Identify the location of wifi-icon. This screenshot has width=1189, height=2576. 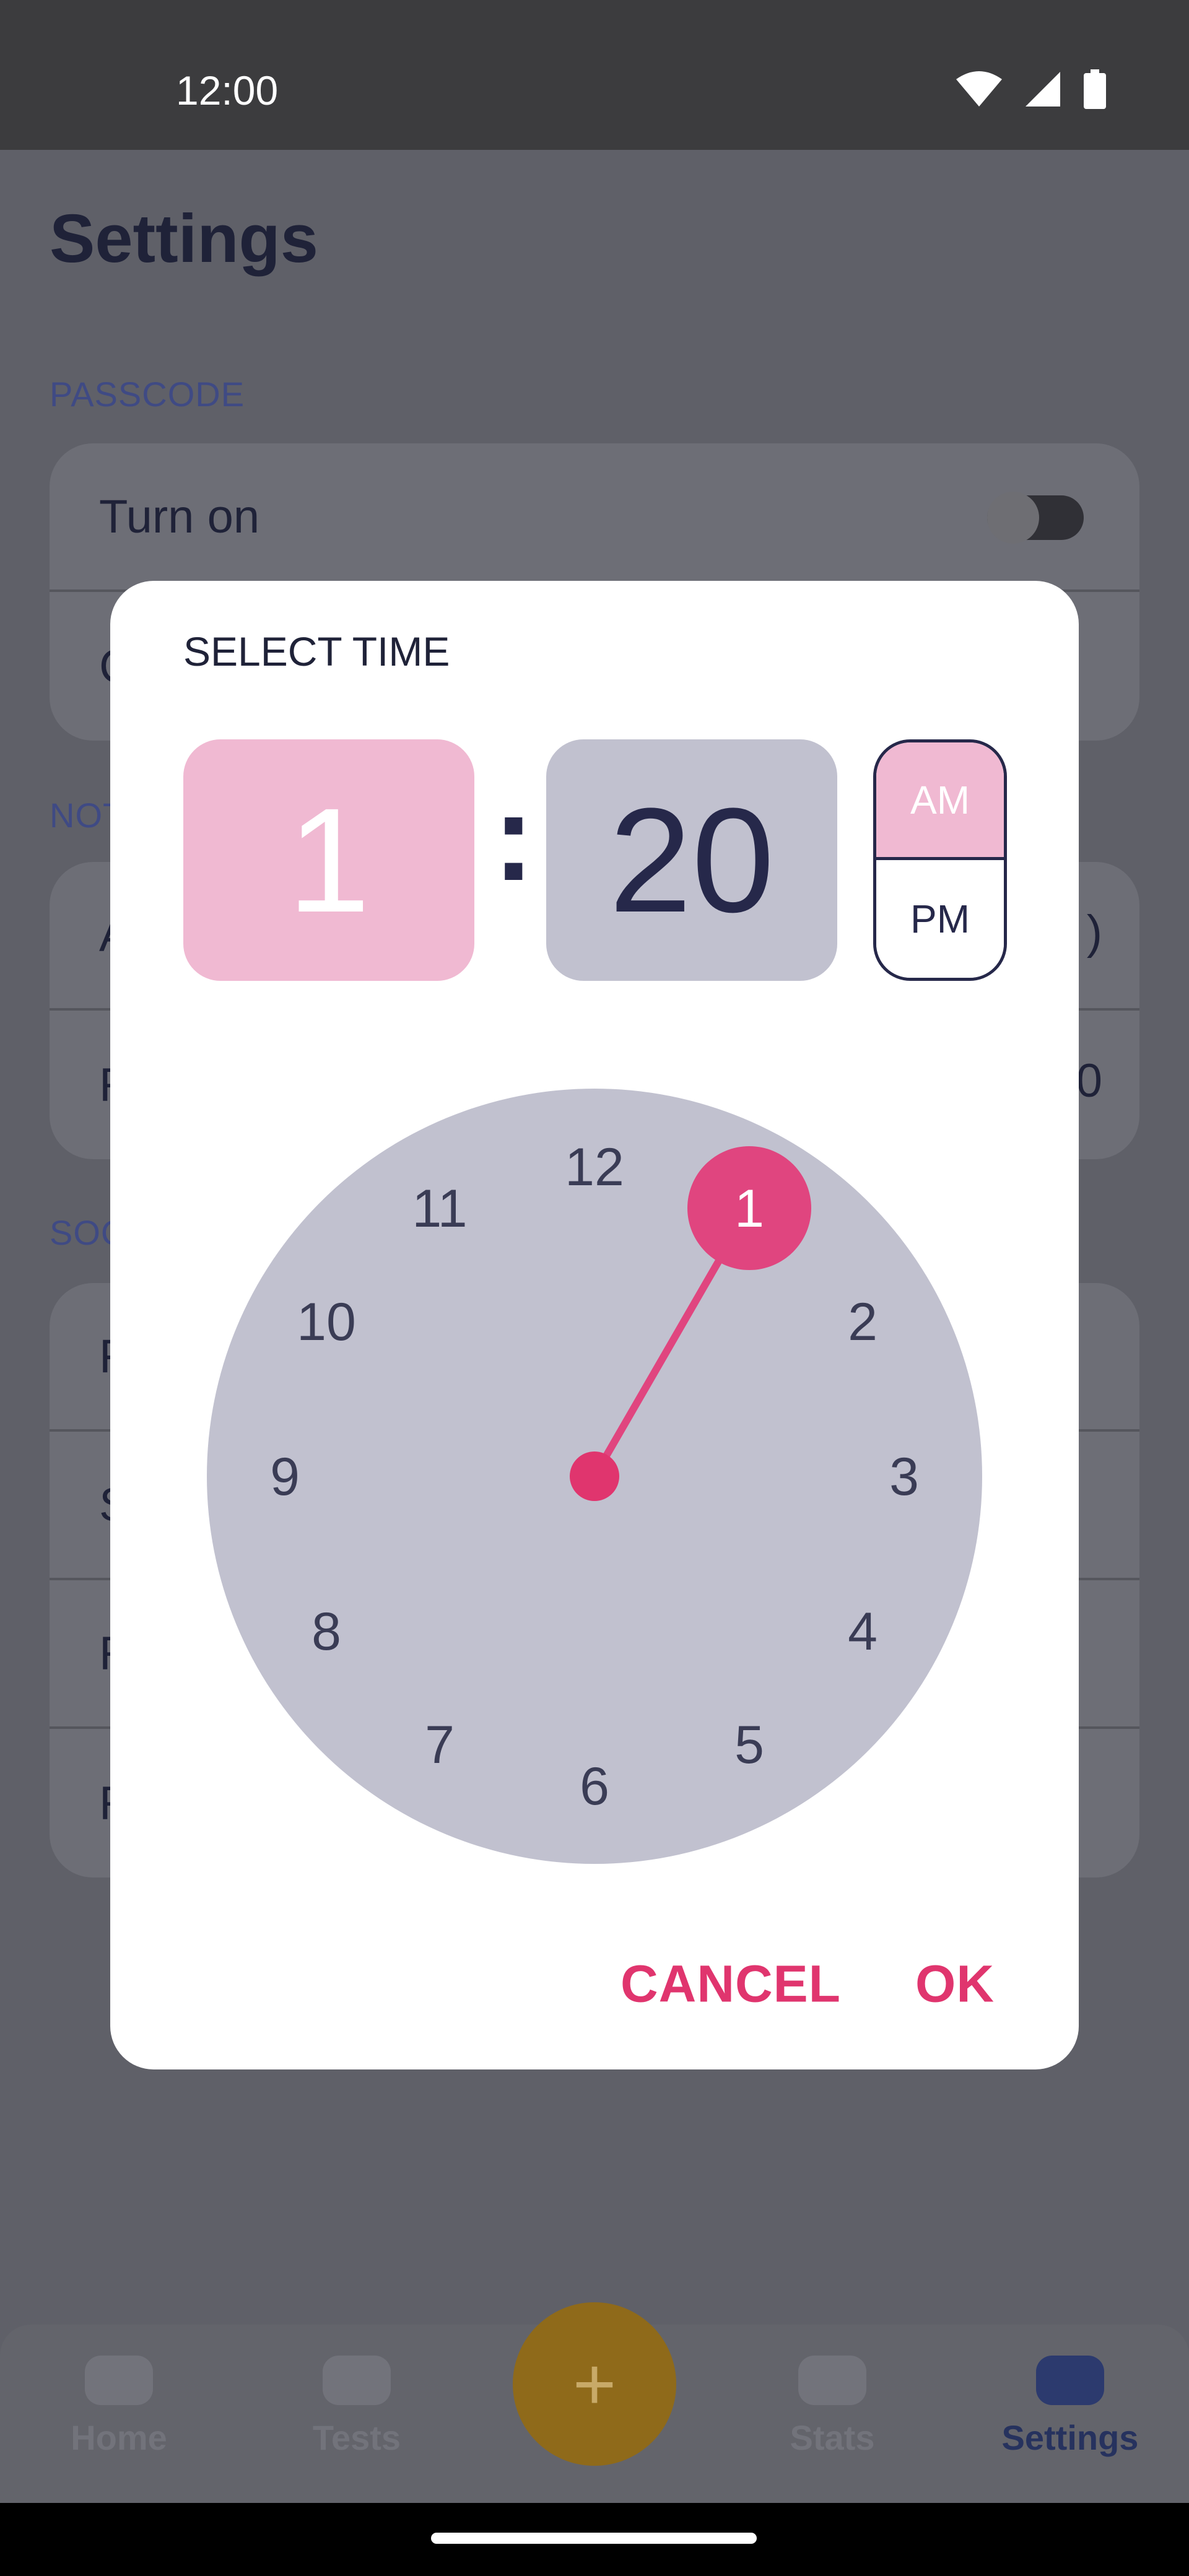
(979, 91).